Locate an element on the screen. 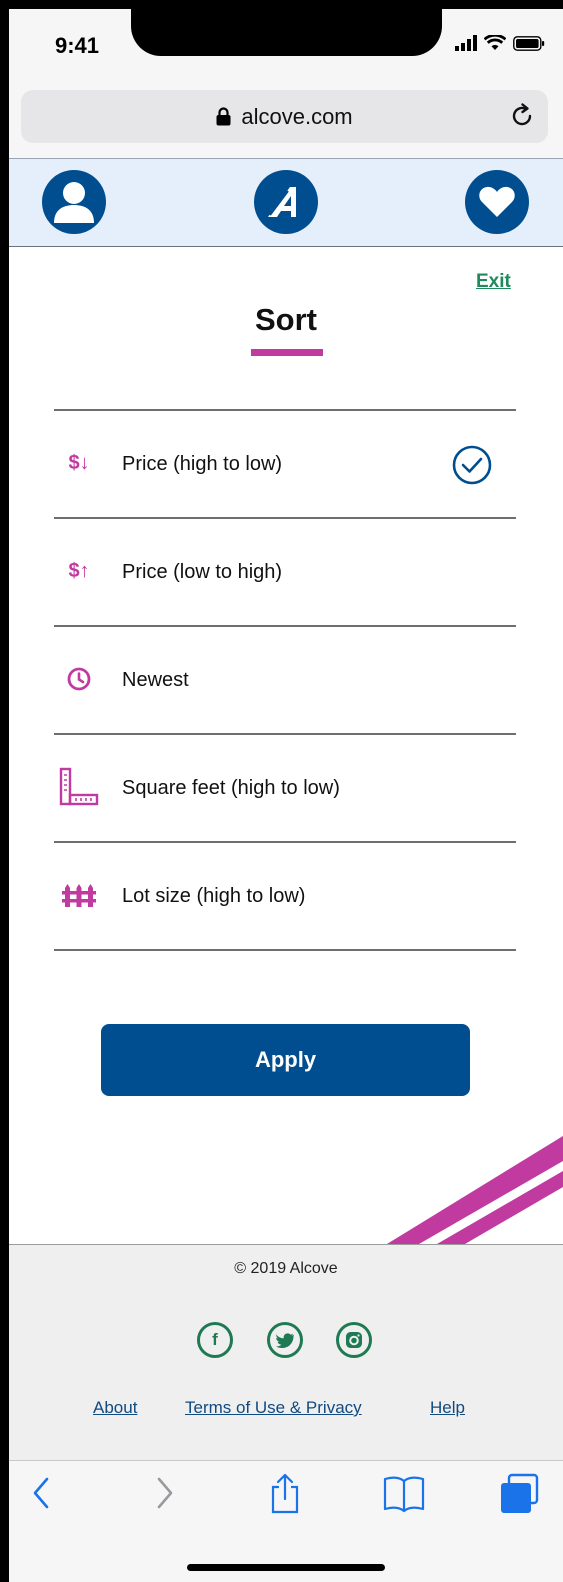 The image size is (563, 1582). instagram-icon is located at coordinates (354, 1340).